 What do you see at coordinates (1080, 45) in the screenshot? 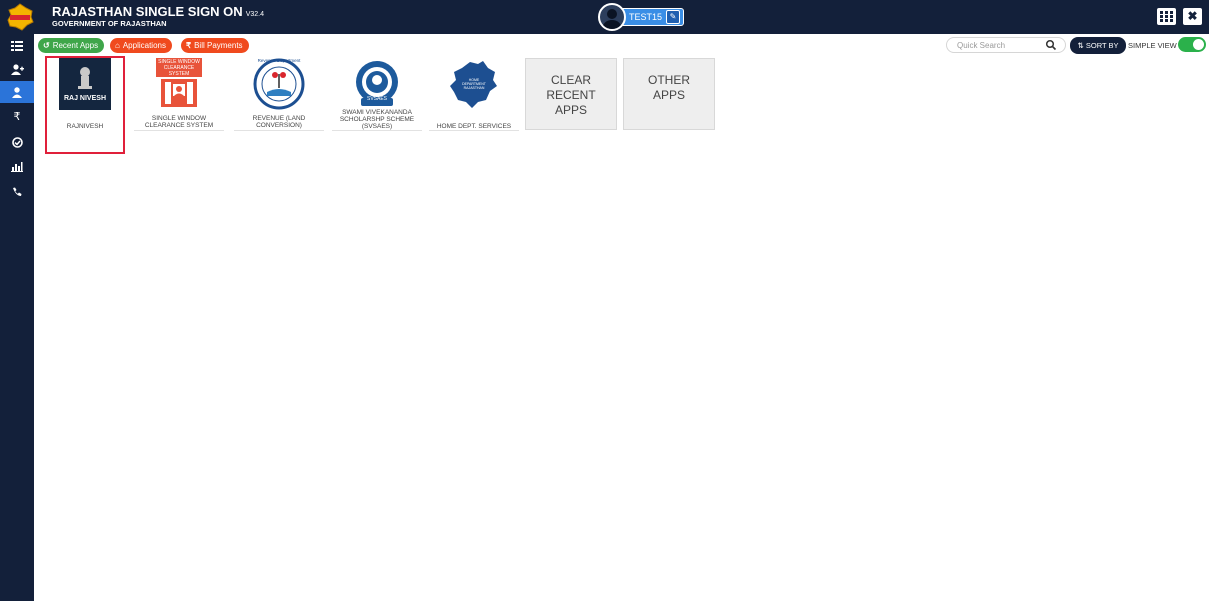
I see `sort-icon: ⇅` at bounding box center [1080, 45].